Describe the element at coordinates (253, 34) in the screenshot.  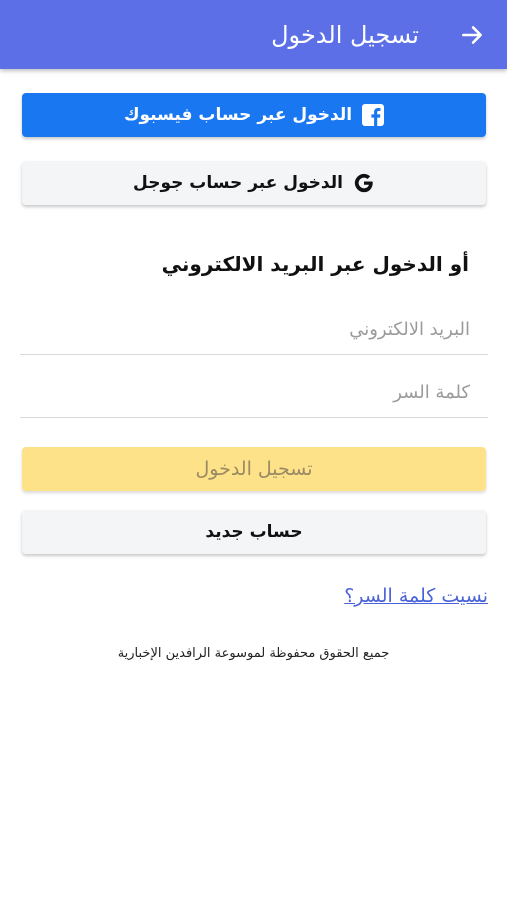
I see `app-bar: تسجيل الدخول` at that location.